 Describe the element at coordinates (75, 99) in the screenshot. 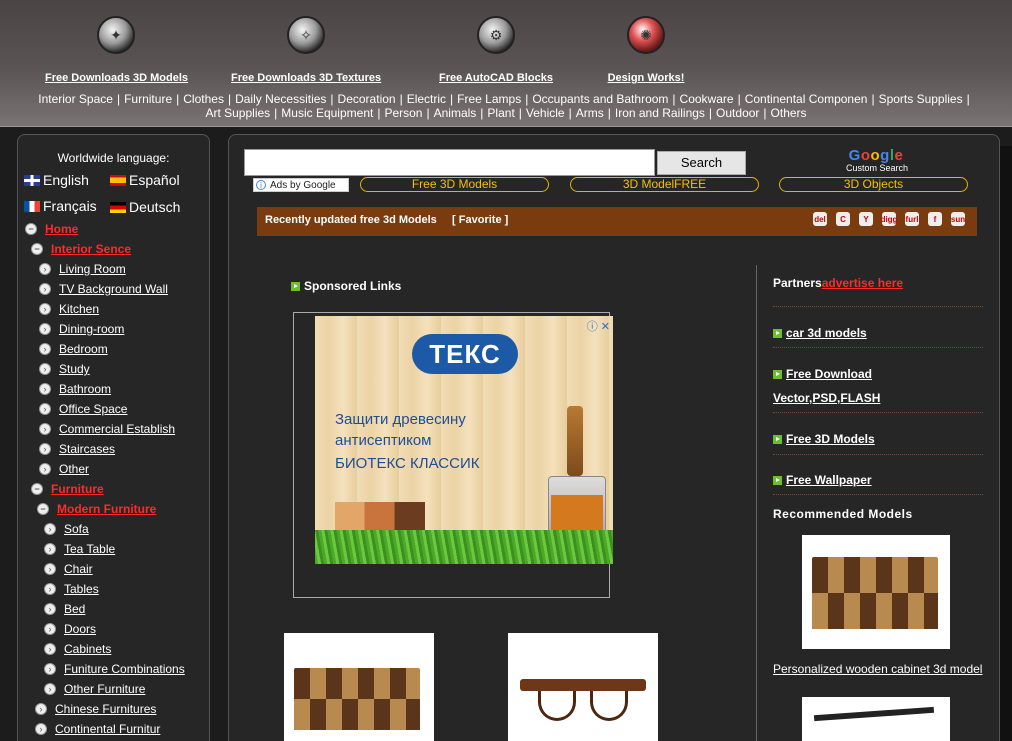

I see `category-link: Interior Space` at that location.